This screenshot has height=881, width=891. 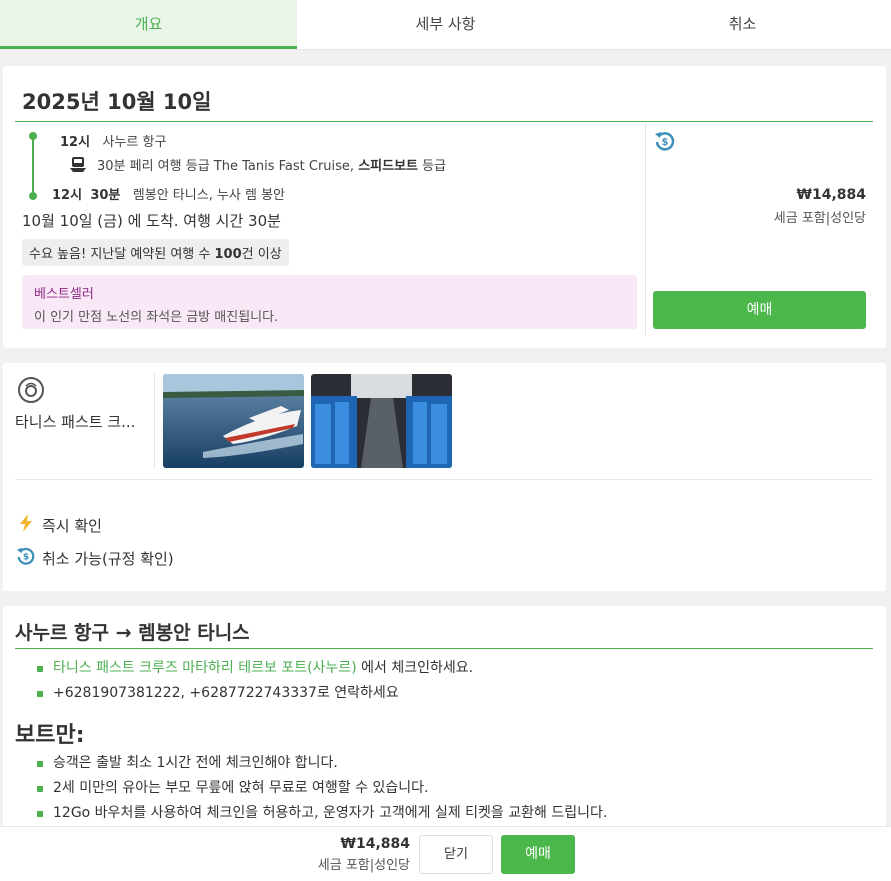 I want to click on price: ₩14,884, so click(x=831, y=195).